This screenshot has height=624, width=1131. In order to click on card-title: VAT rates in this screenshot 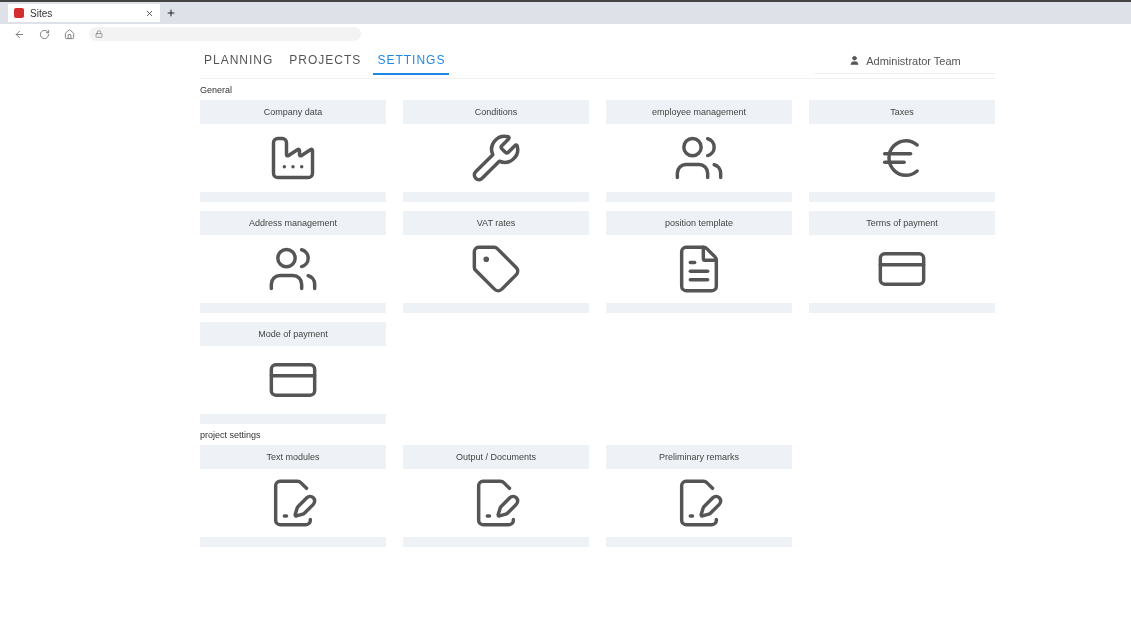, I will do `click(496, 223)`.